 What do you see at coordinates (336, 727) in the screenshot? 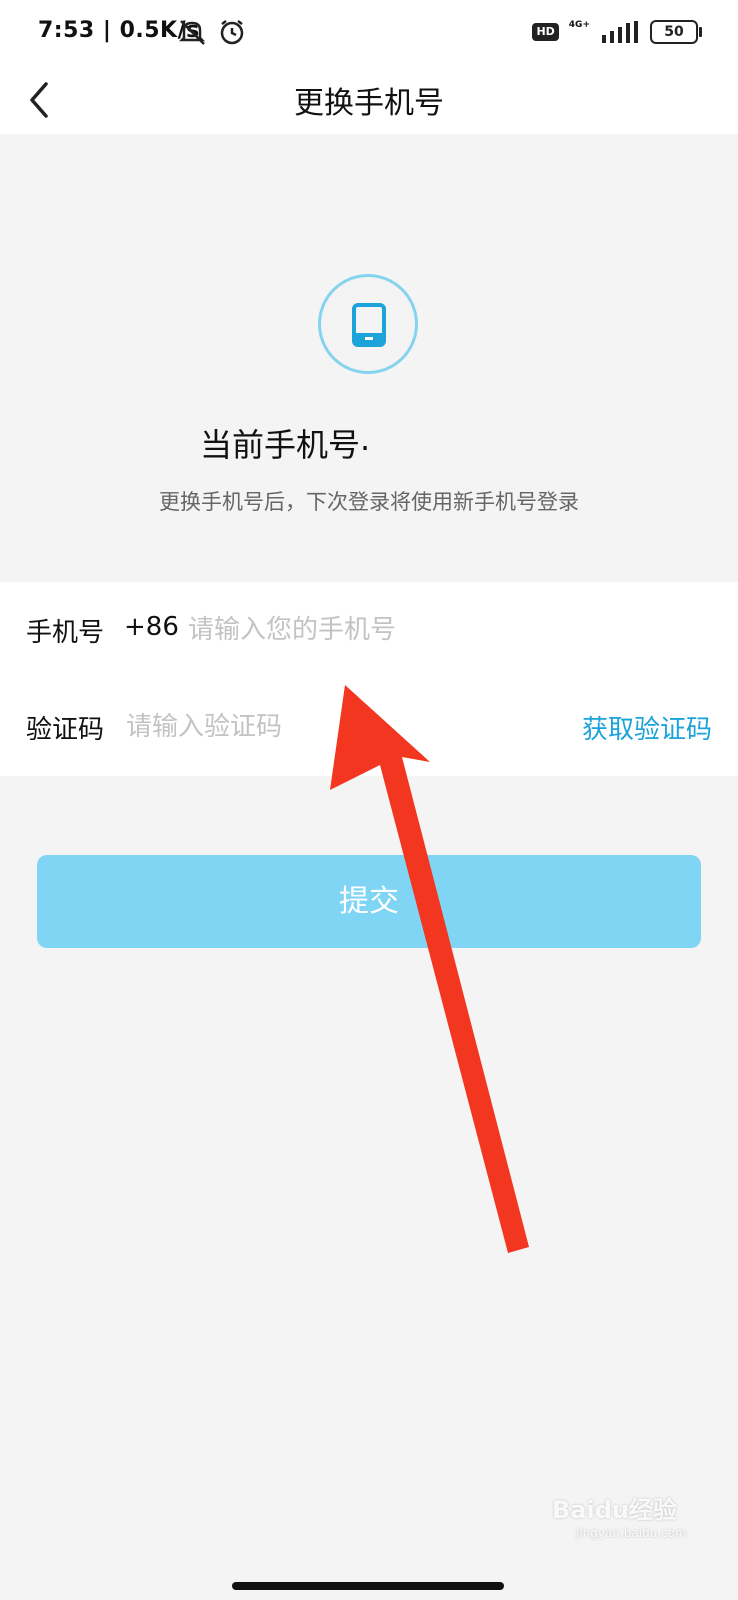
I see `code-input` at bounding box center [336, 727].